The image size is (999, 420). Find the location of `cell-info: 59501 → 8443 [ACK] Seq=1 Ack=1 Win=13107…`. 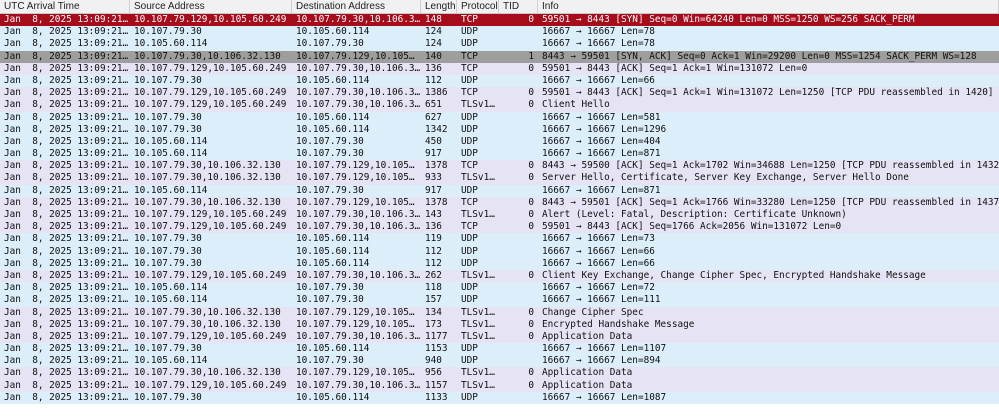

cell-info: 59501 → 8443 [ACK] Seq=1 Ack=1 Win=13107… is located at coordinates (768, 93).